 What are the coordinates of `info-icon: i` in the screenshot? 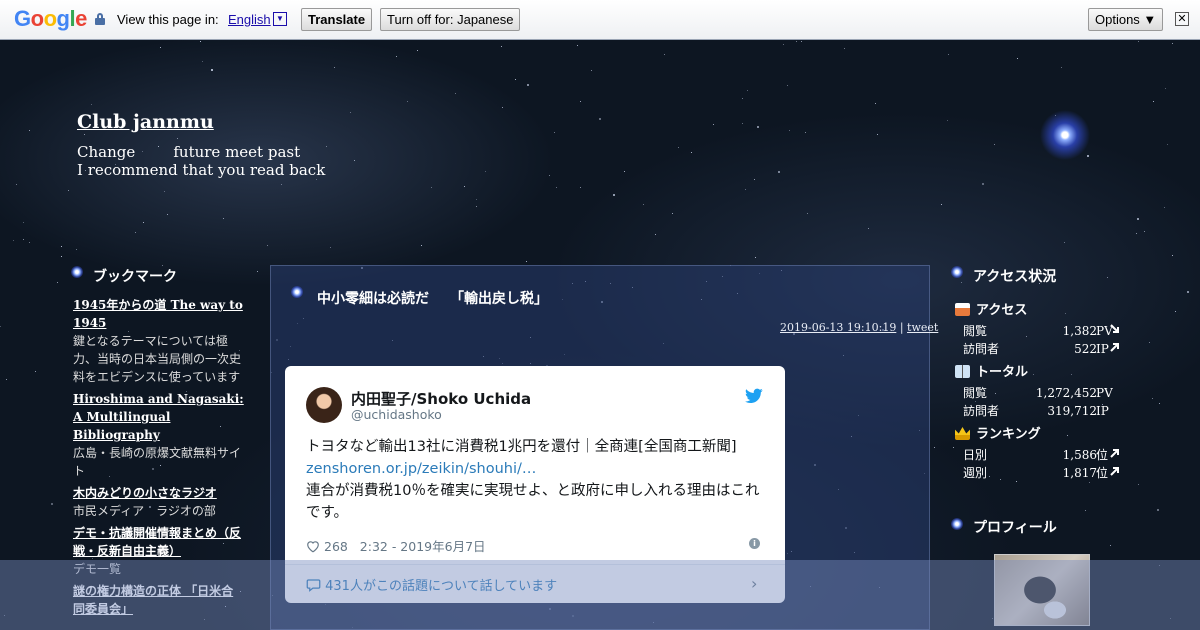 It's located at (754, 543).